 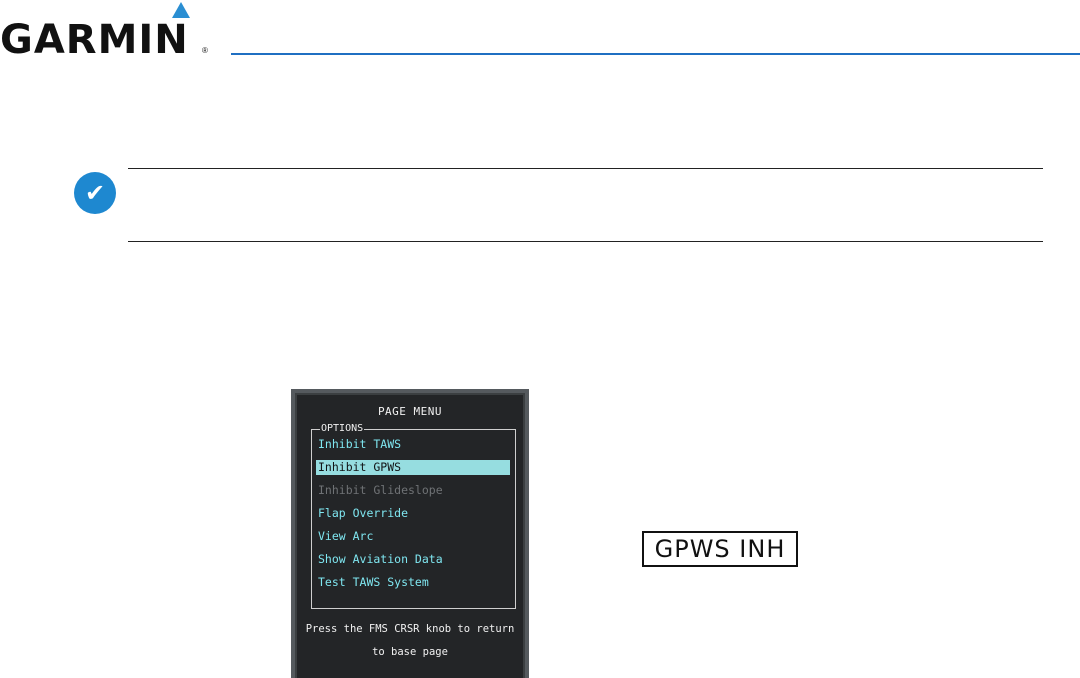 I want to click on note-rule-bottom, so click(x=585, y=241).